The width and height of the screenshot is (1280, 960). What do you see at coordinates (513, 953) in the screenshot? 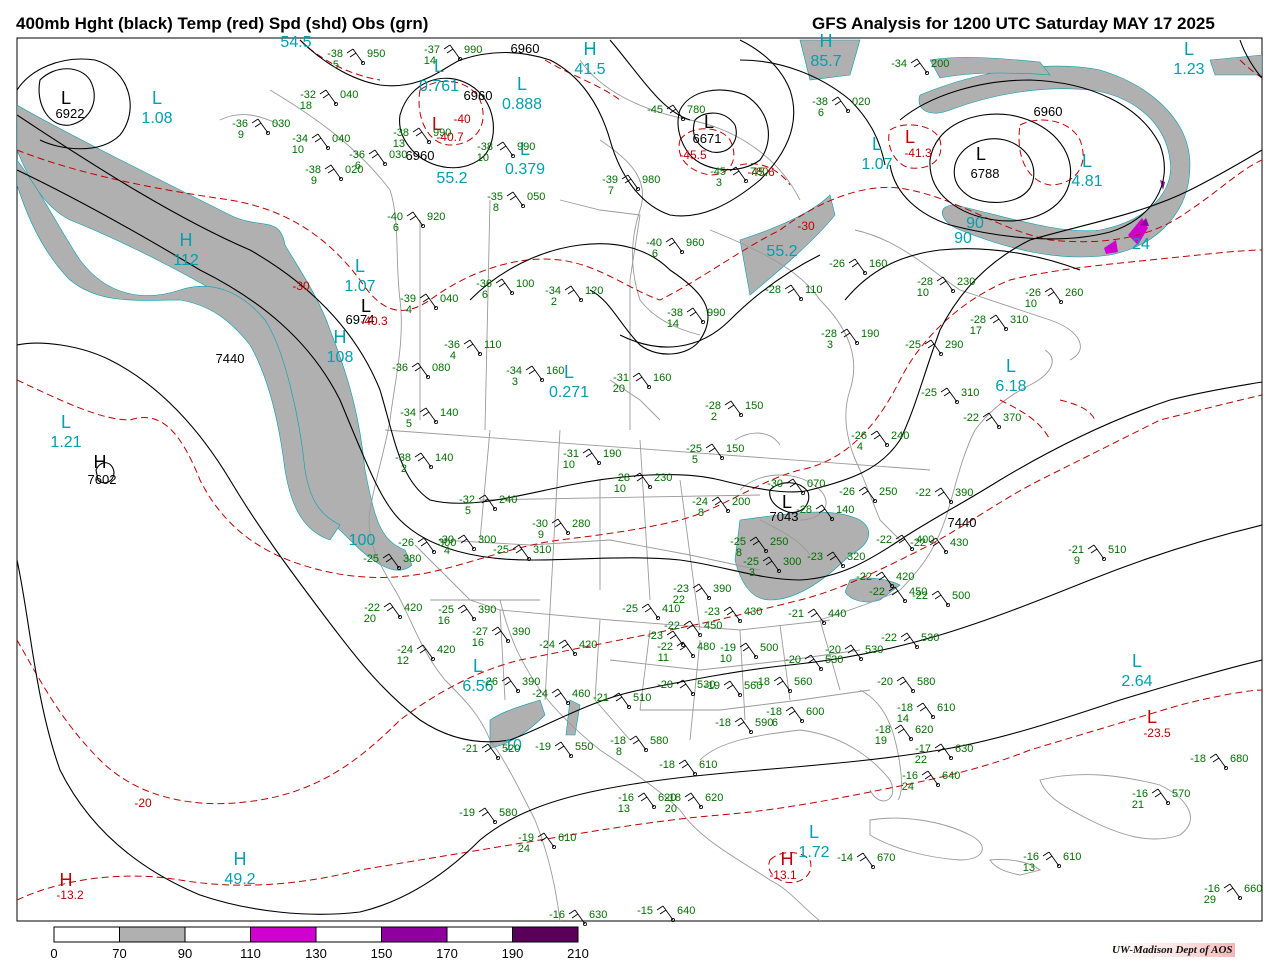
I see `legend-tick-label: 190` at bounding box center [513, 953].